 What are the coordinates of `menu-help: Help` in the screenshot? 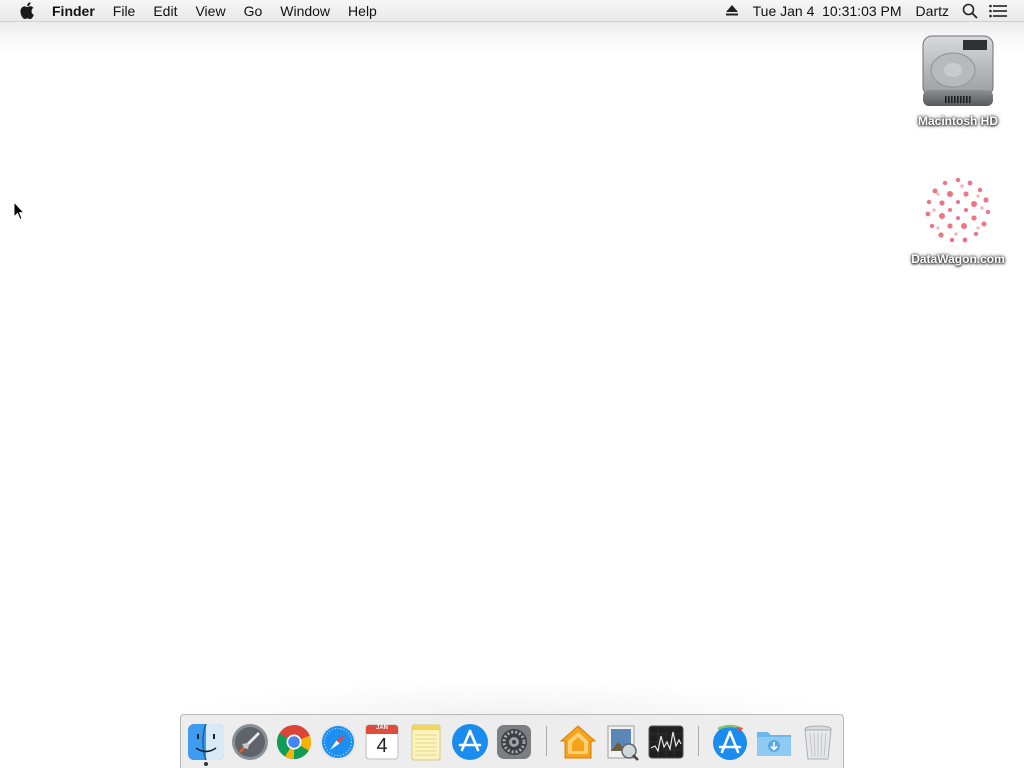 It's located at (362, 11).